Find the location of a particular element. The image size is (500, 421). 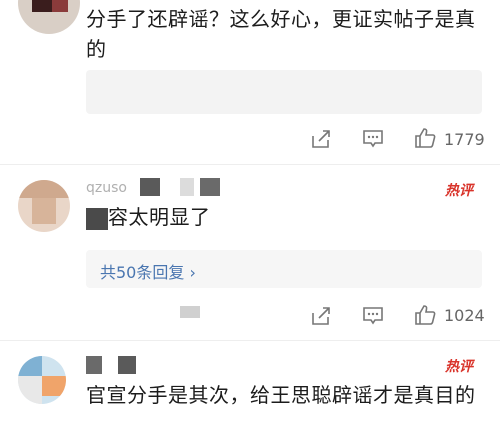

comment-text: 官宣分手是其次，给王思聪辟谣才是真目的 is located at coordinates (281, 395).